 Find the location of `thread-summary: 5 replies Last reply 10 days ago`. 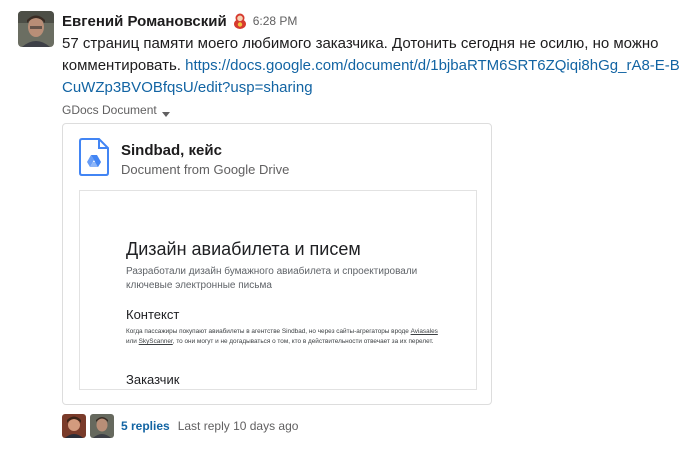

thread-summary: 5 replies Last reply 10 days ago is located at coordinates (180, 426).